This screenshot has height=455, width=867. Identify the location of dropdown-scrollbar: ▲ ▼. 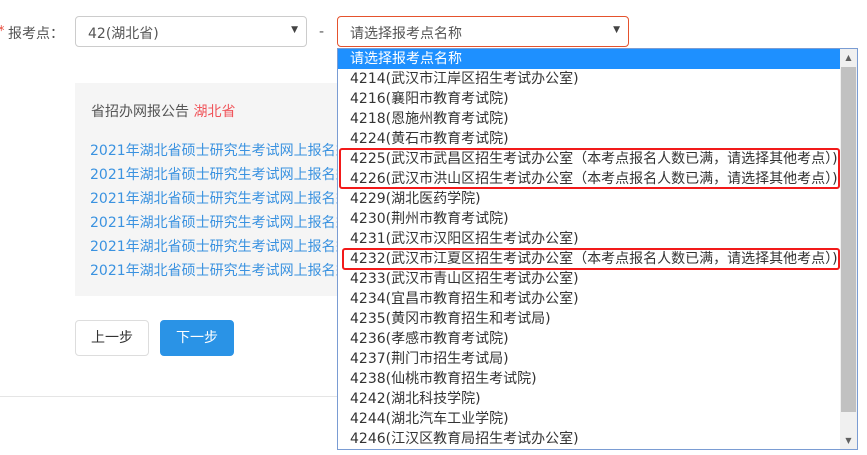
(848, 249).